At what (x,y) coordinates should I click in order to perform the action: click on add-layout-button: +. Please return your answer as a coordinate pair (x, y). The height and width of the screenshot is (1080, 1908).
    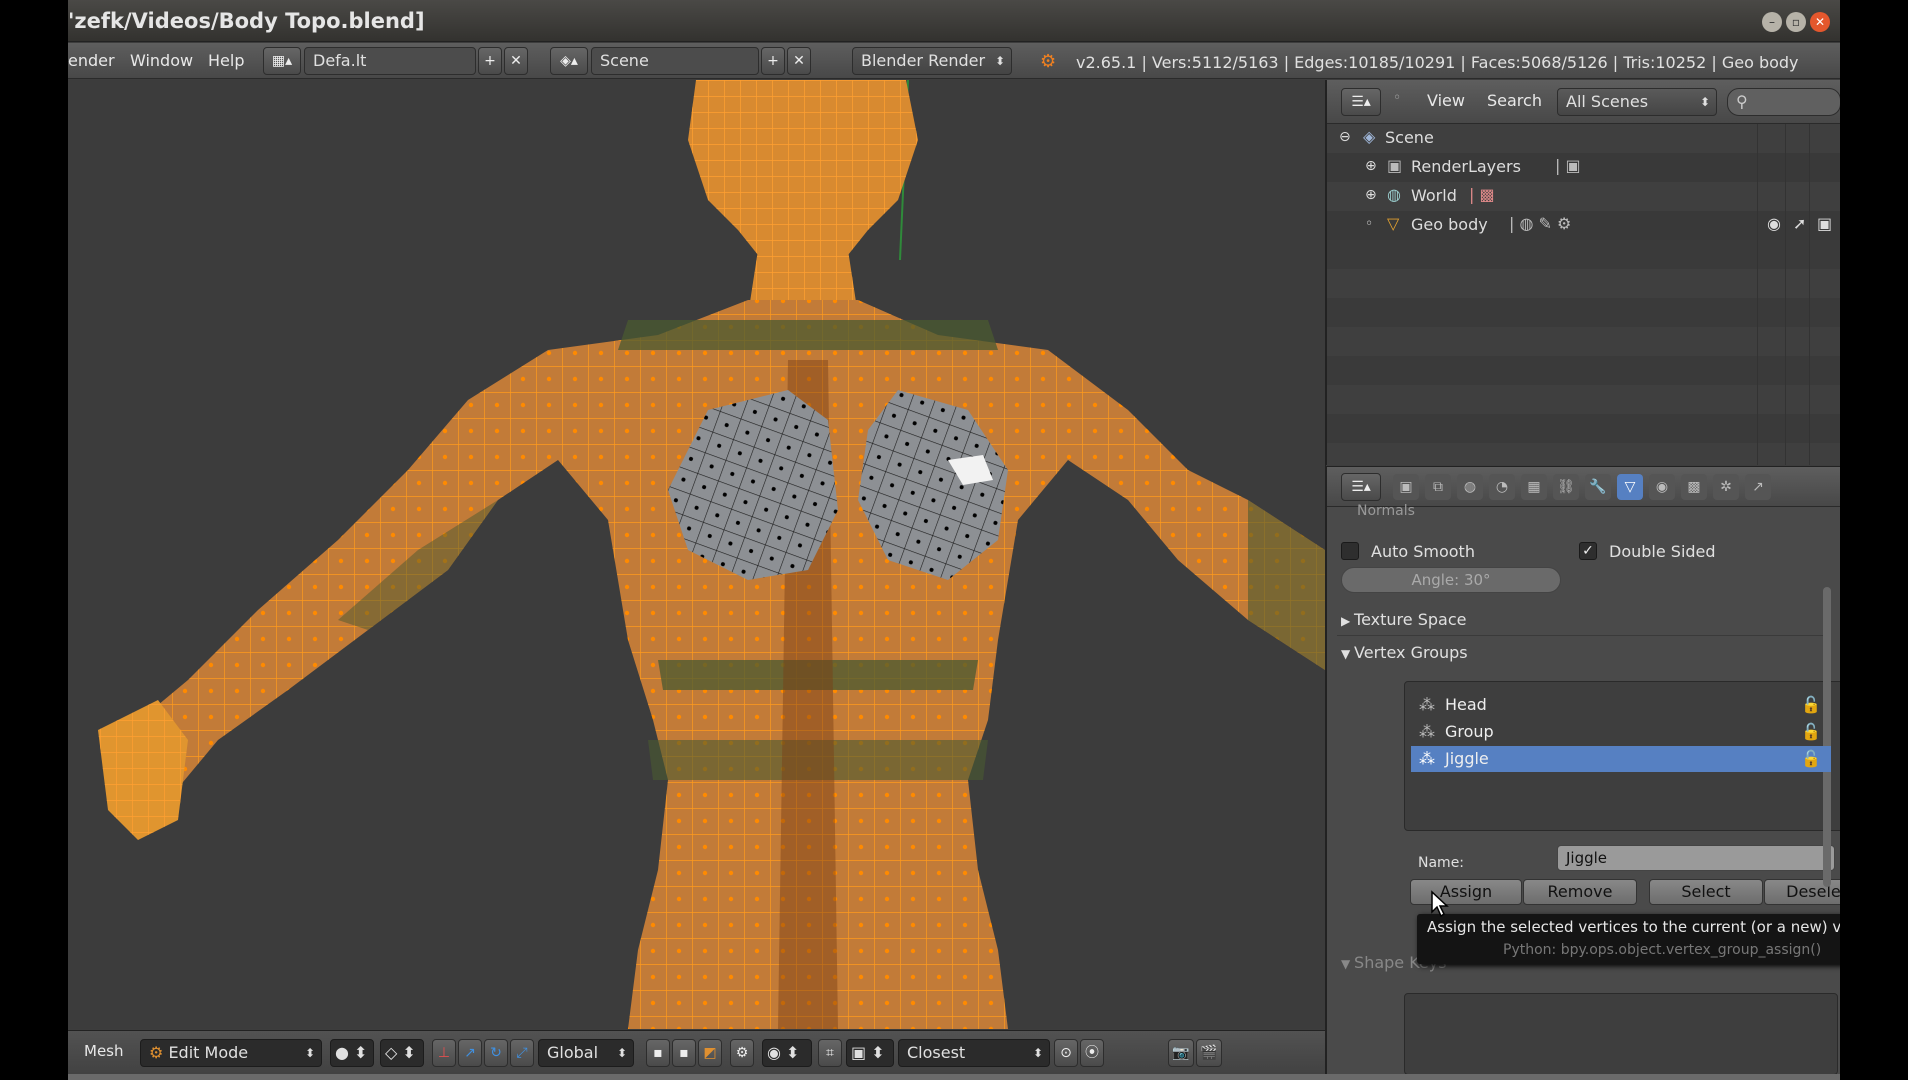
    Looking at the image, I should click on (490, 61).